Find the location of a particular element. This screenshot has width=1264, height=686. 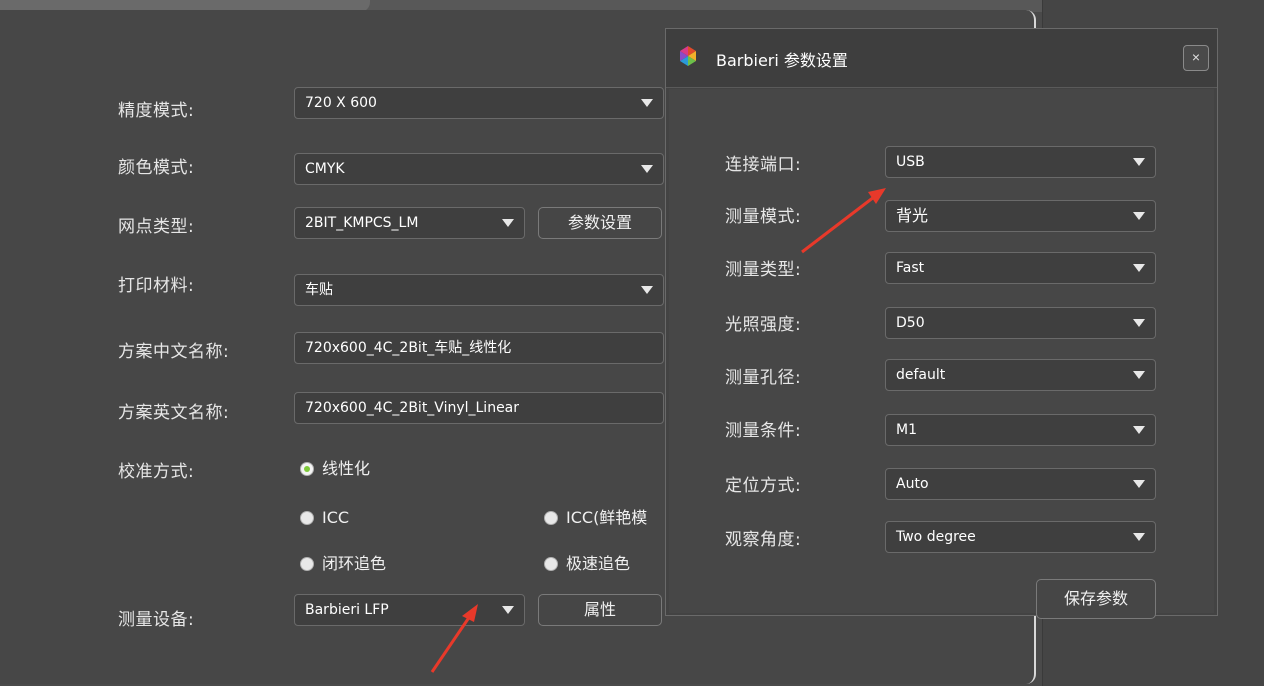

measure-type-select: Fast is located at coordinates (1020, 268).